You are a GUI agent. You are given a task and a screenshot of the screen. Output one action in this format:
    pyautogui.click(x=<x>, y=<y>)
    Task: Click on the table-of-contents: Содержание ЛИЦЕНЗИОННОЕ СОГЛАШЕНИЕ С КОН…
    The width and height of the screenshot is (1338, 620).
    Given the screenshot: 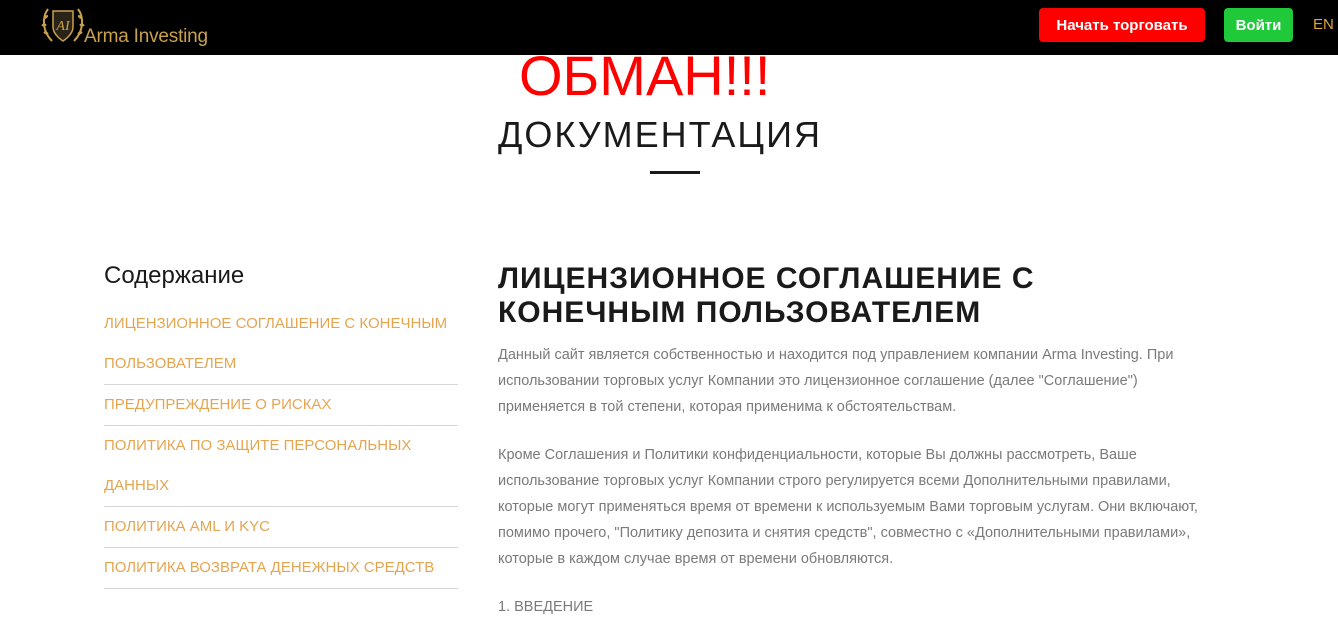 What is the action you would take?
    pyautogui.click(x=281, y=425)
    